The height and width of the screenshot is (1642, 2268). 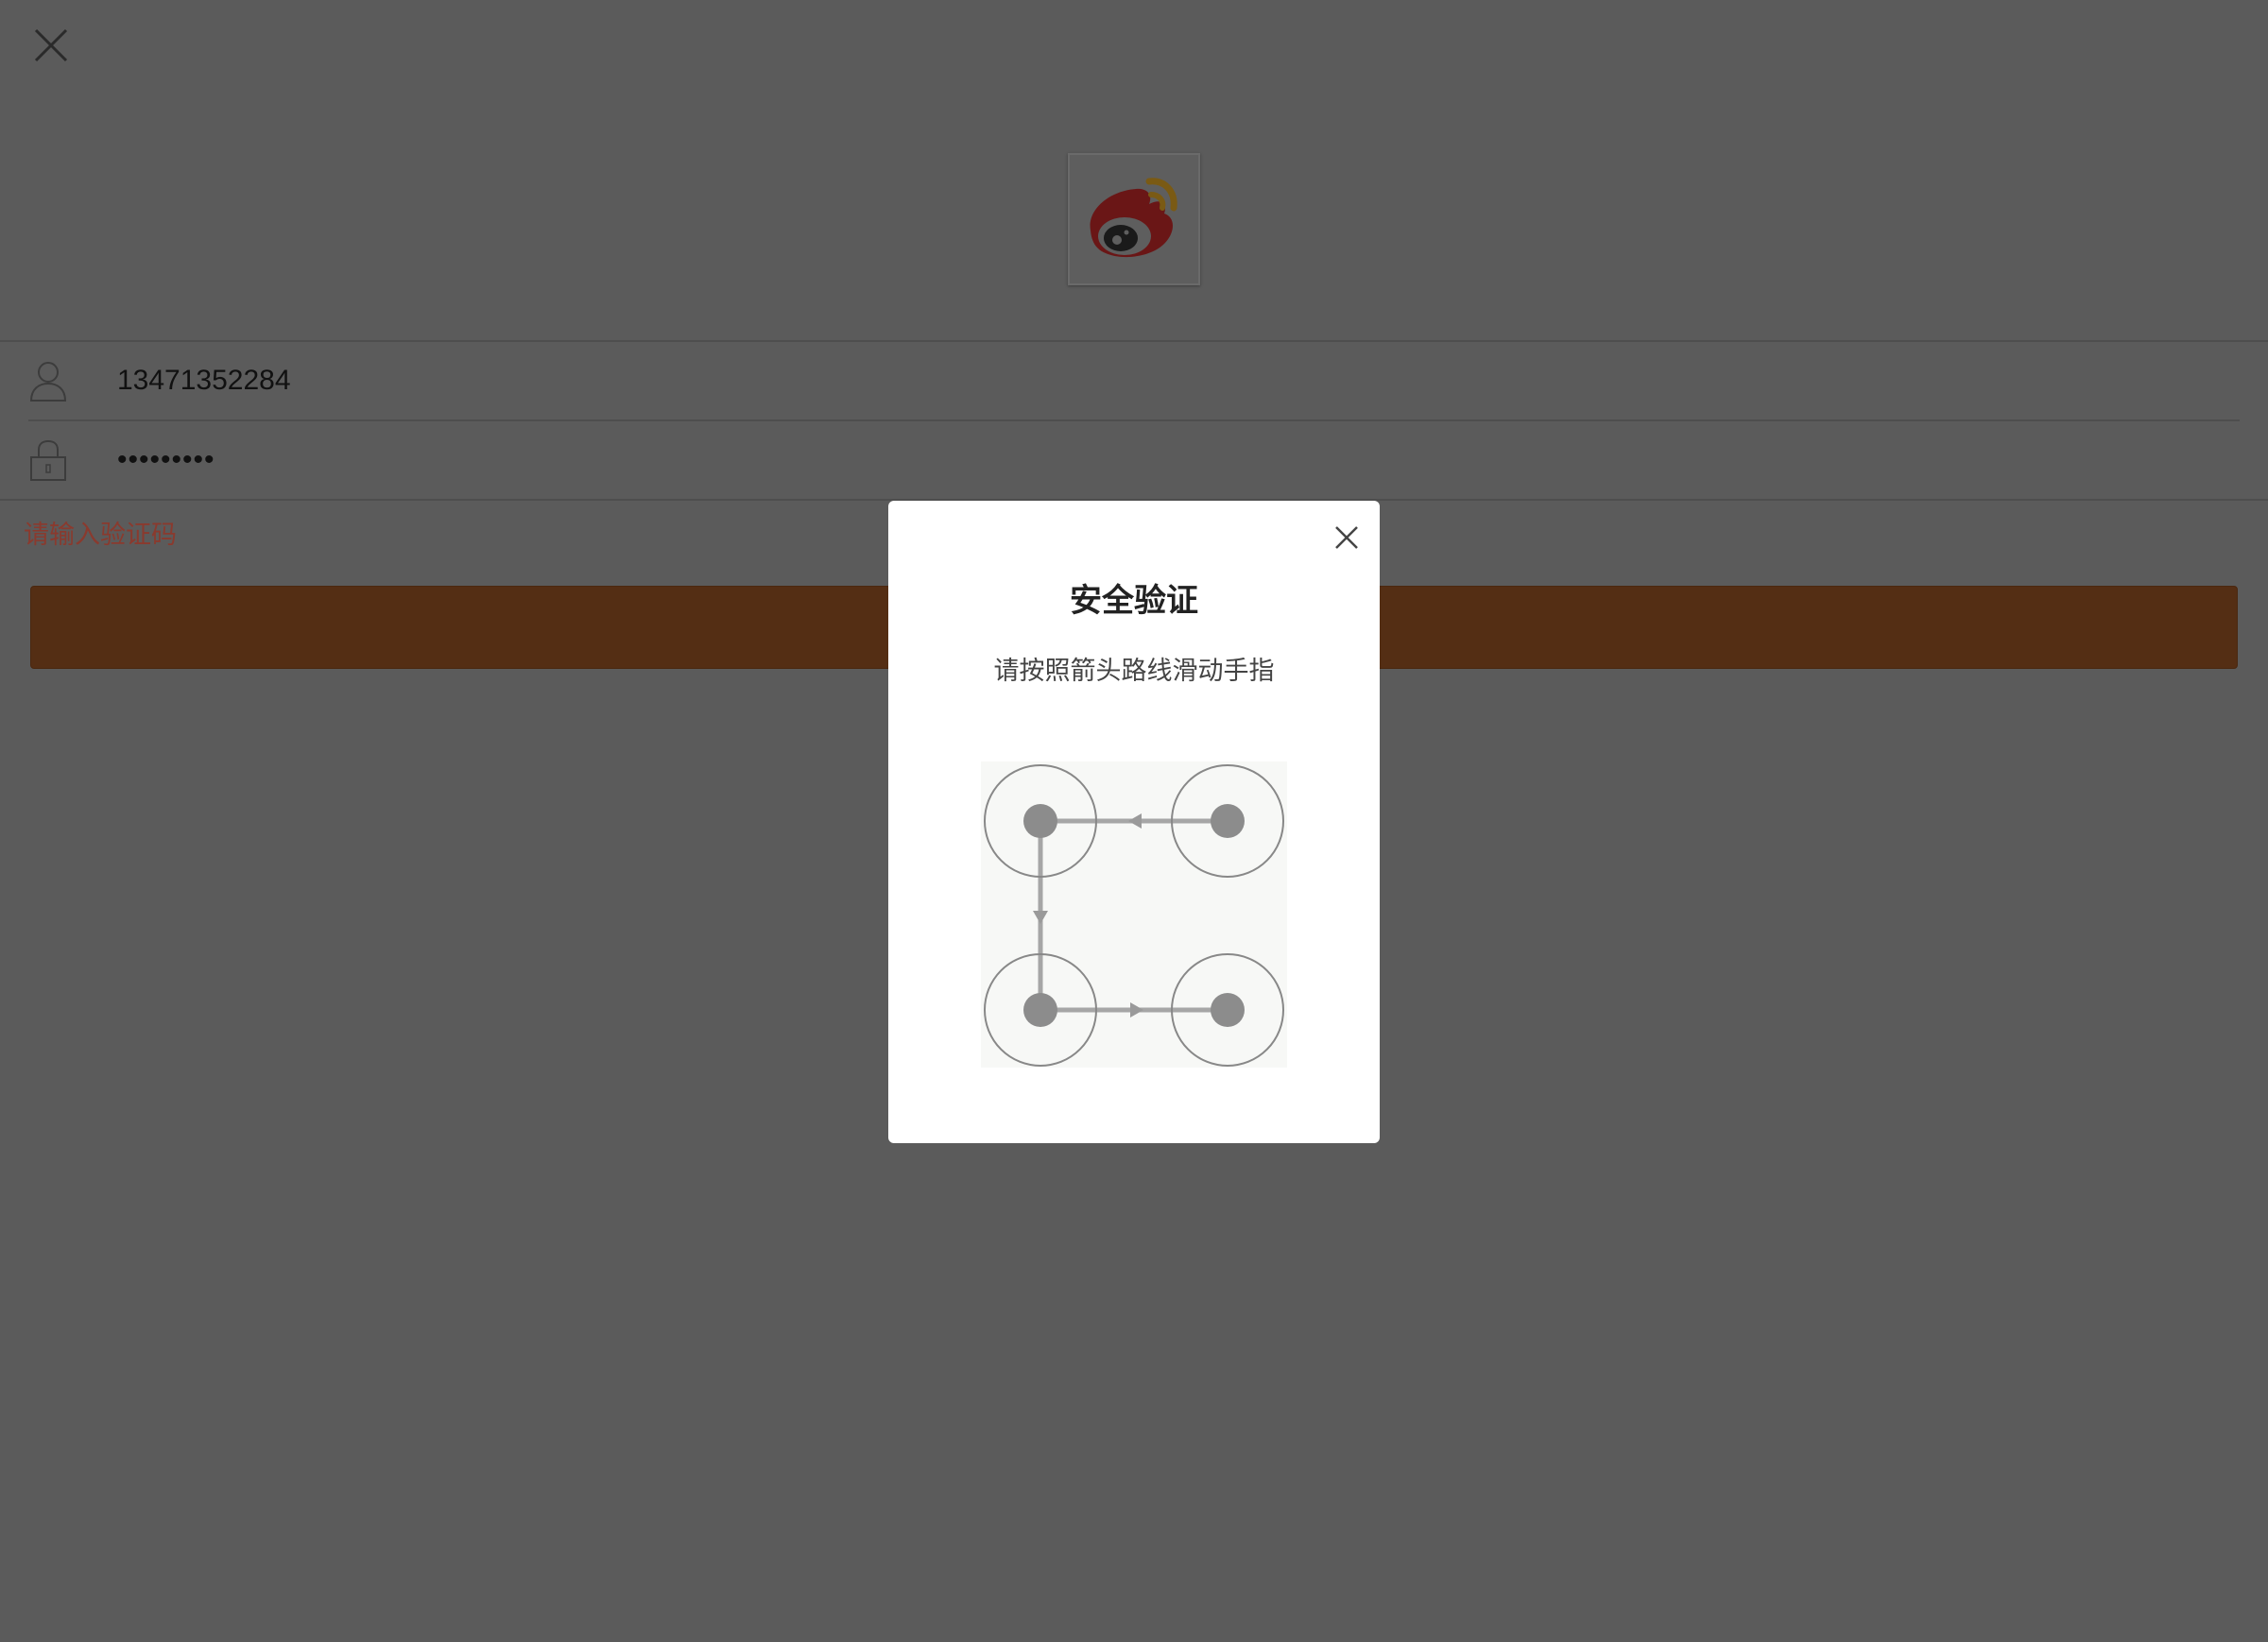 I want to click on password-field: •••••••••, so click(x=967, y=460).